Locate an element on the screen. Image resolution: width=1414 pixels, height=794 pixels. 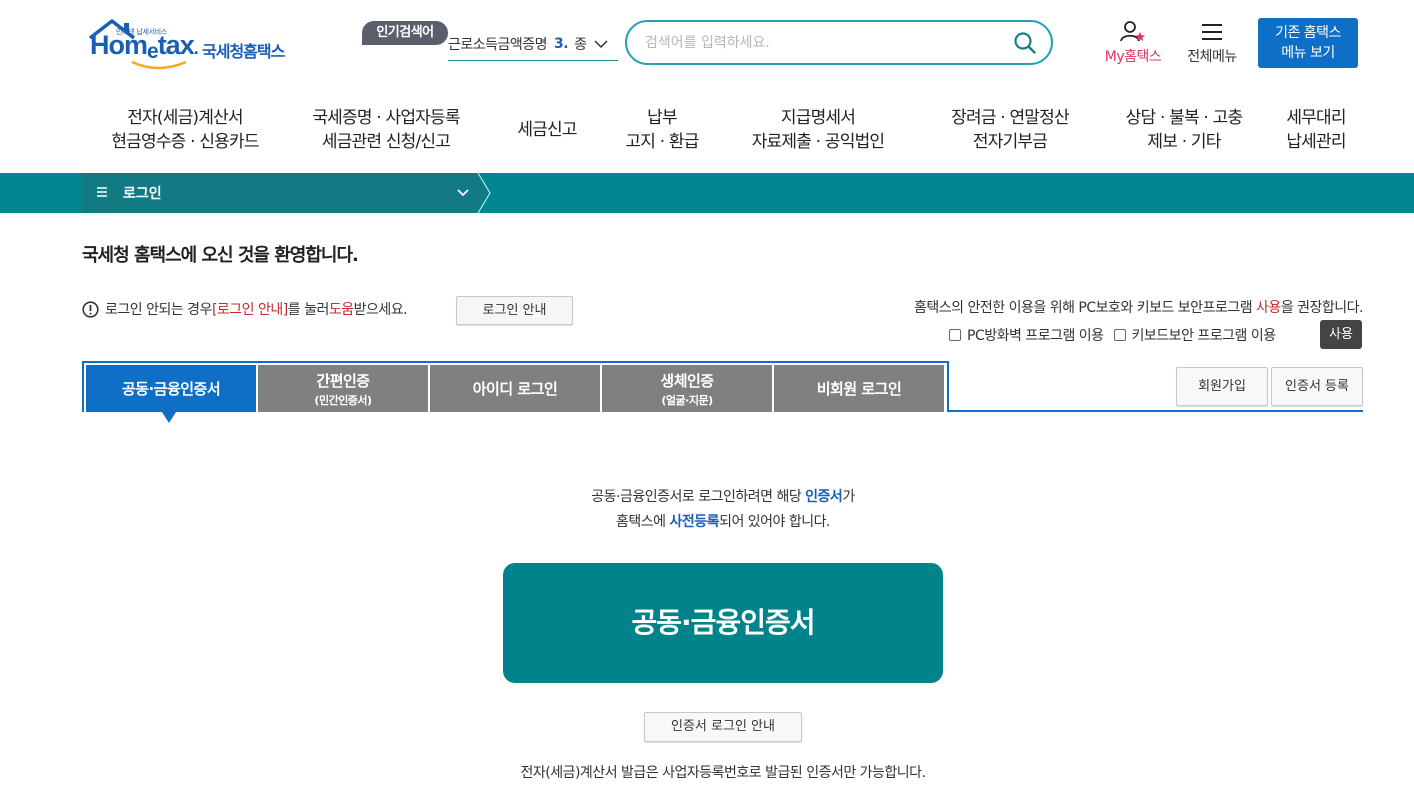
gnb-item-tax-return: 세금신고 is located at coordinates (547, 130).